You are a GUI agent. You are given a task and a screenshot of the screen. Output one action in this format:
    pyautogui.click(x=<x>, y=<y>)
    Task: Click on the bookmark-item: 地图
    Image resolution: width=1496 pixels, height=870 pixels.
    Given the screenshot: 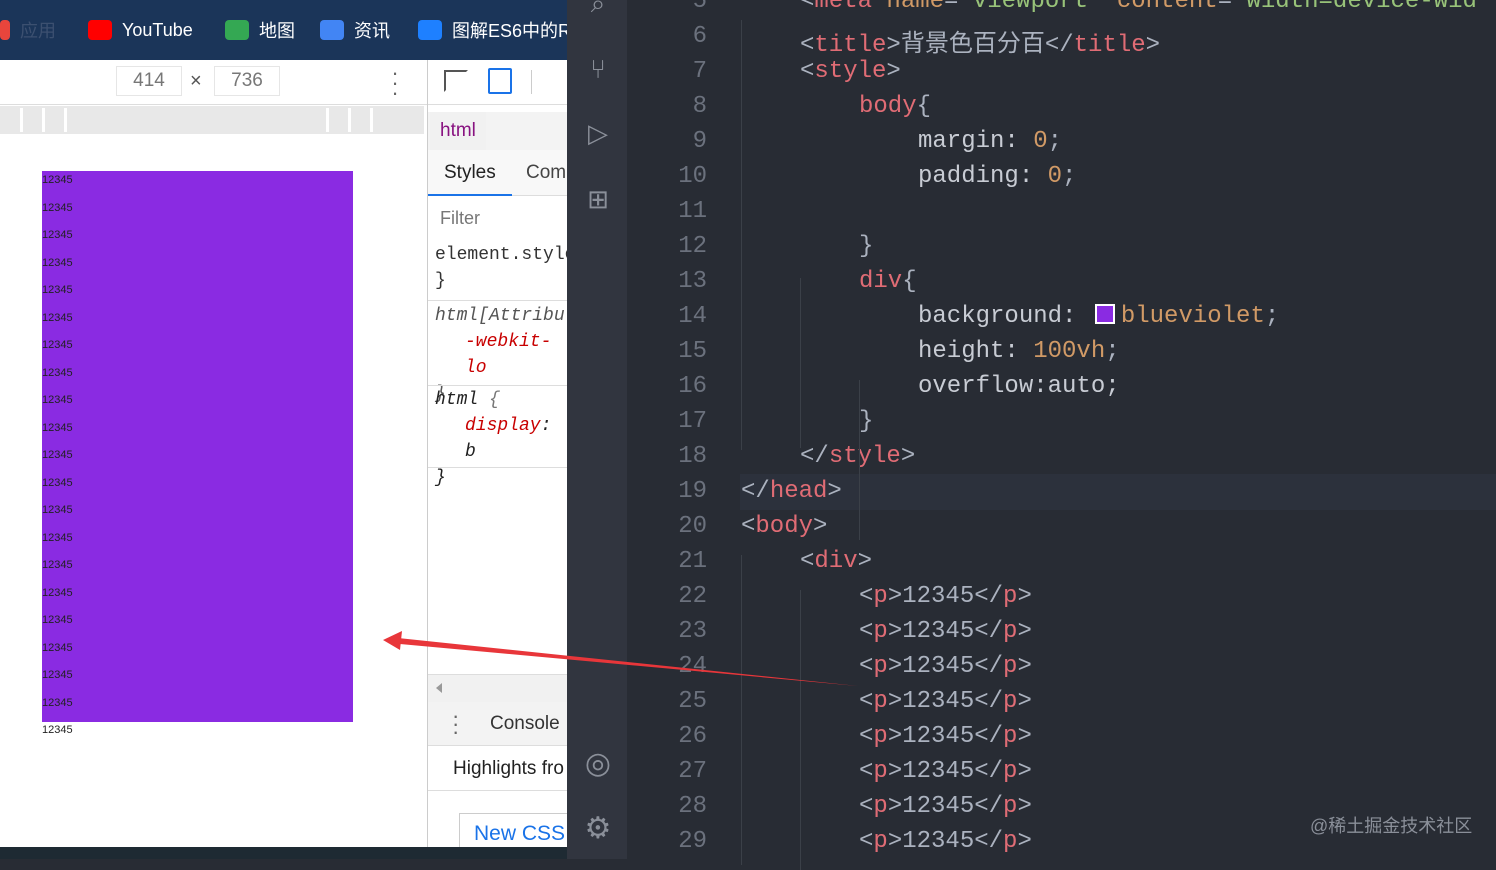 What is the action you would take?
    pyautogui.click(x=260, y=30)
    